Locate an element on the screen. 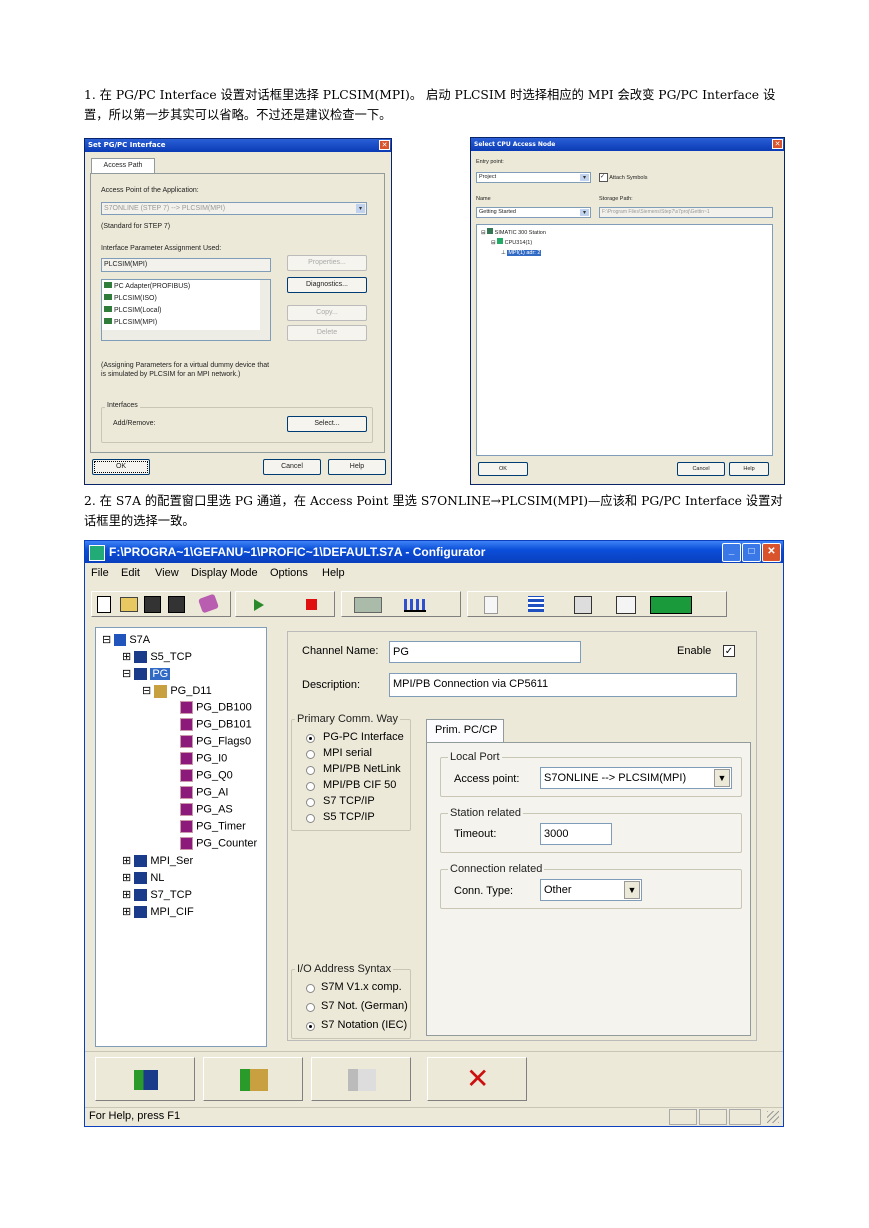 The width and height of the screenshot is (869, 1228). menu-help: Help is located at coordinates (333, 573).